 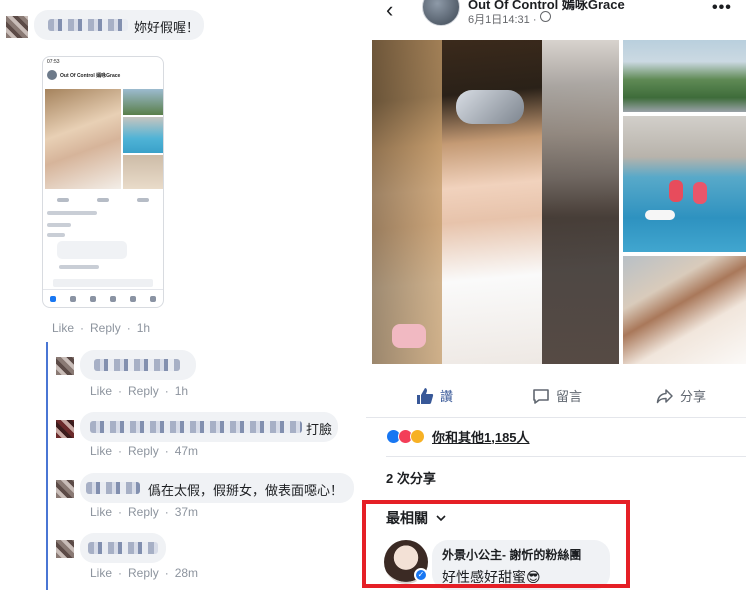 I want to click on thumbs-up-icon, so click(x=425, y=395).